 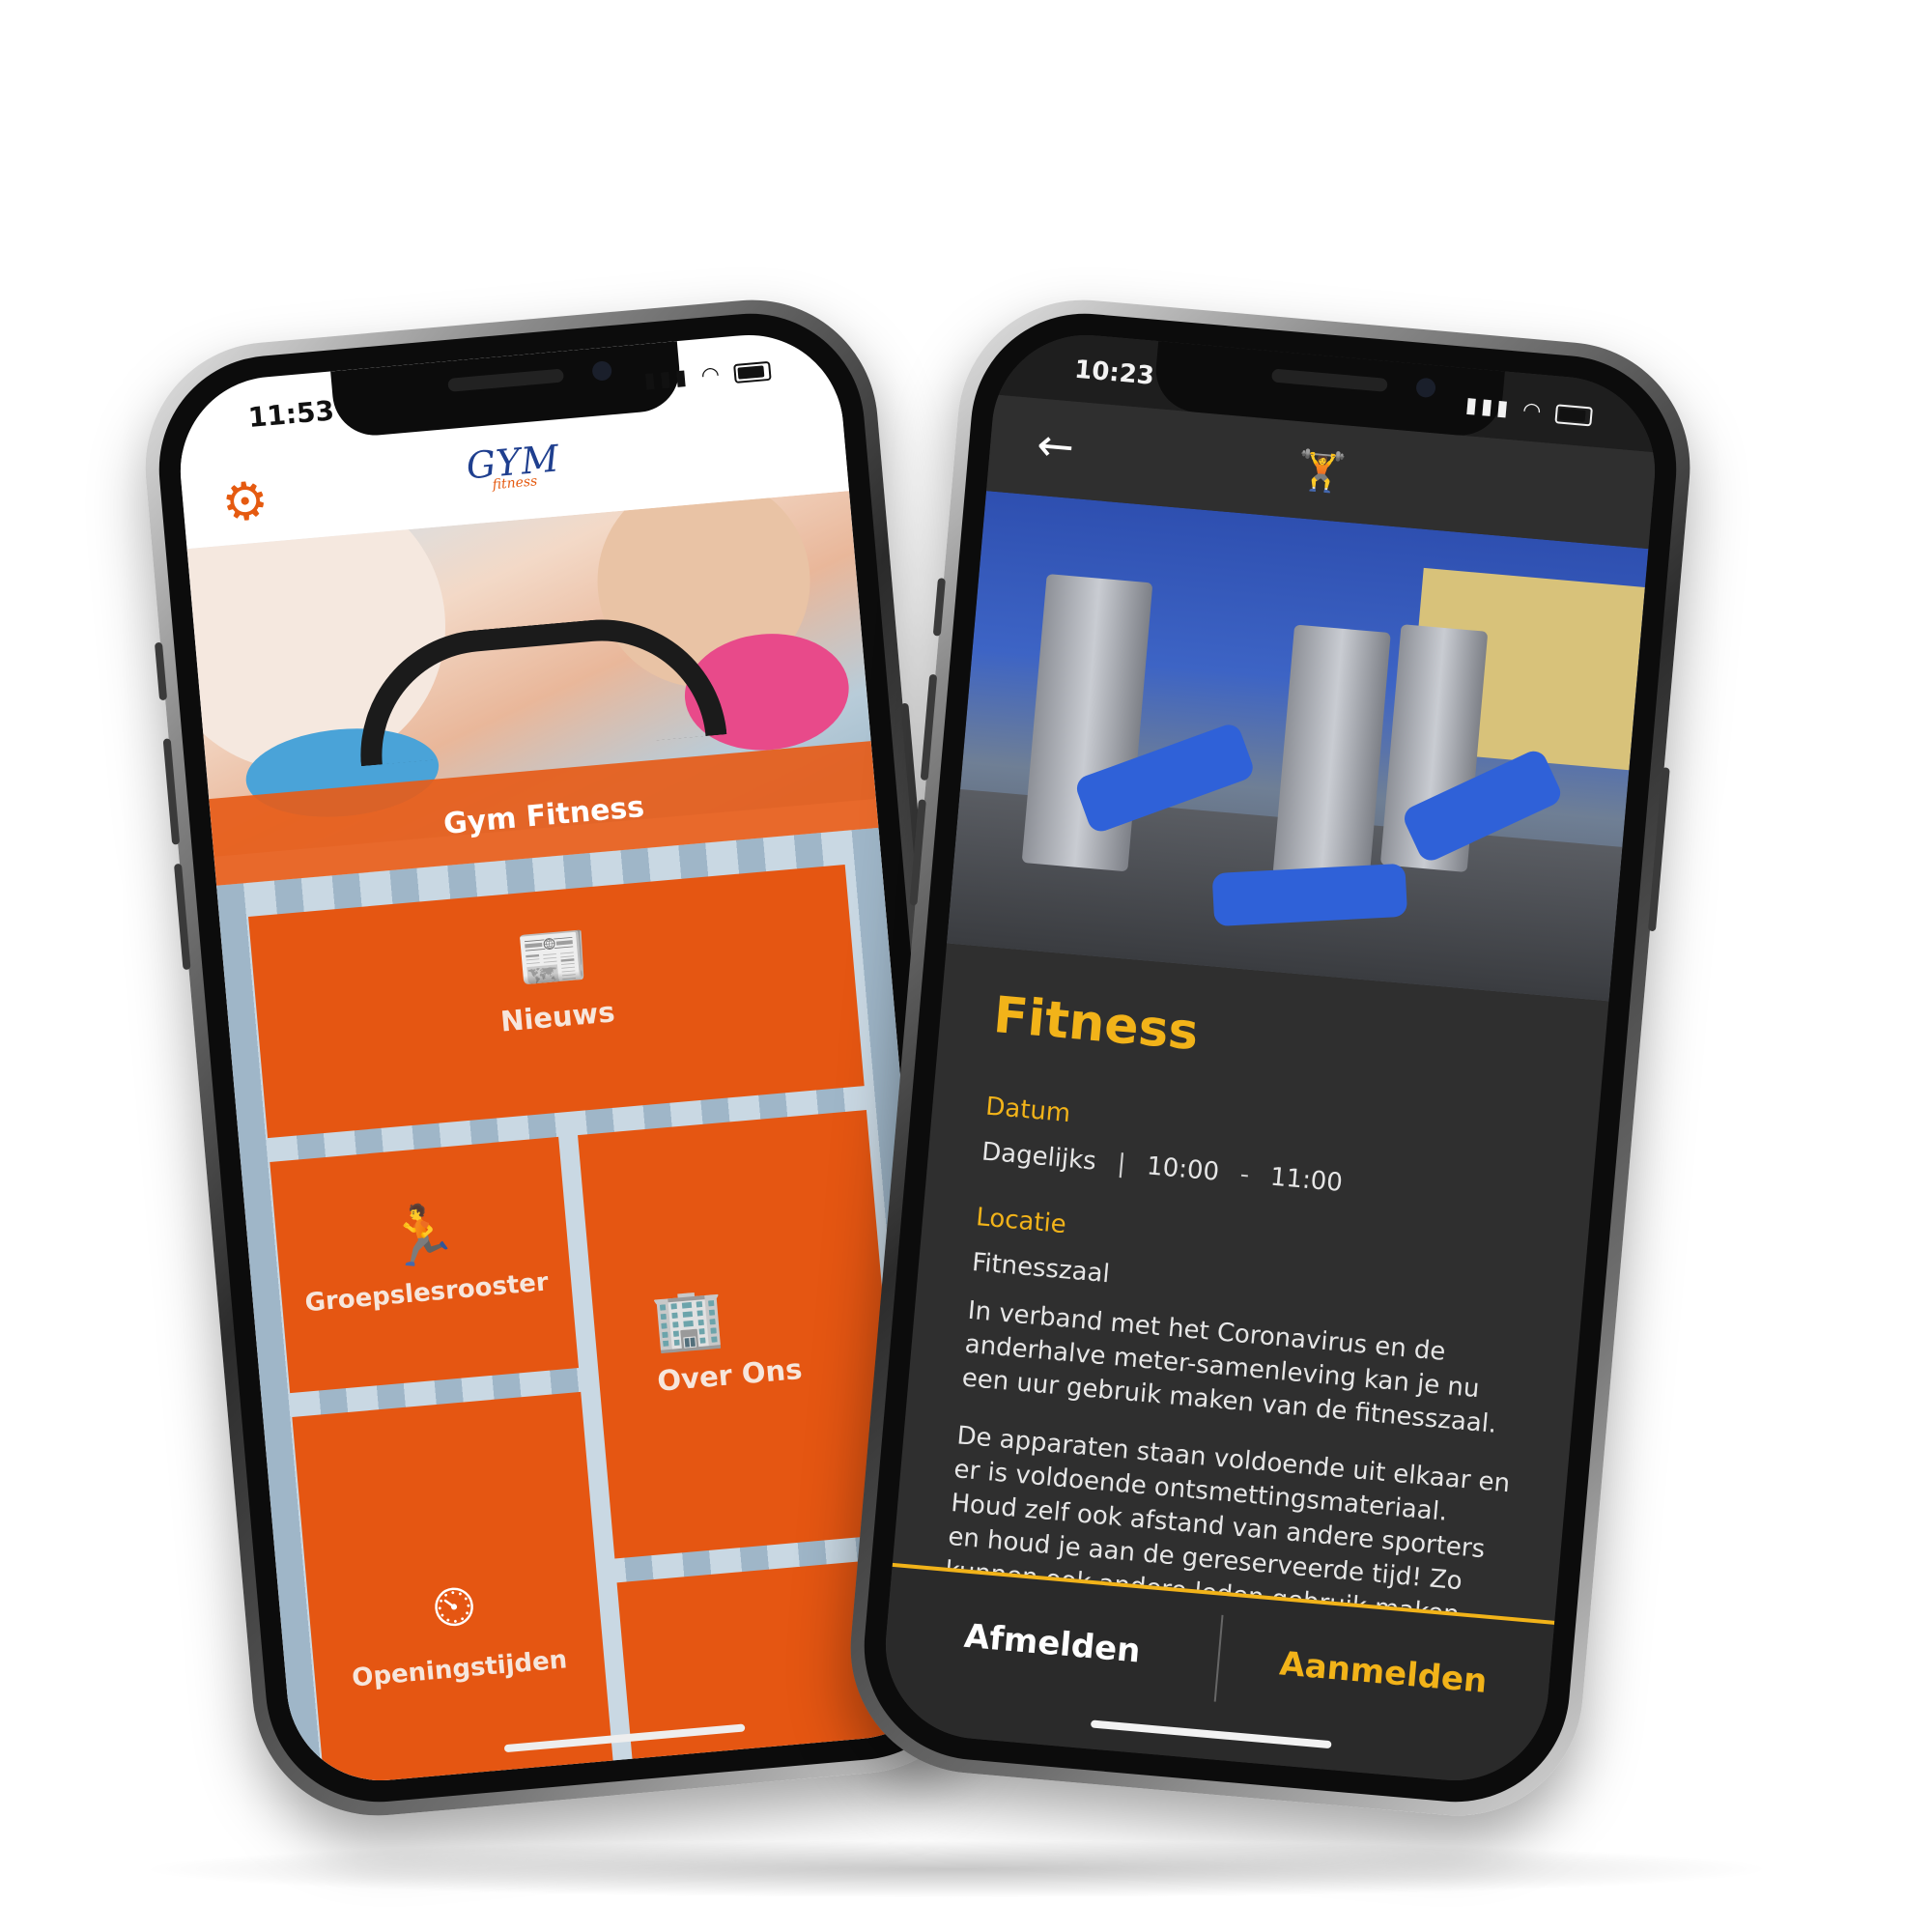 What do you see at coordinates (1183, 1169) in the screenshot?
I see `time-start: 10:00` at bounding box center [1183, 1169].